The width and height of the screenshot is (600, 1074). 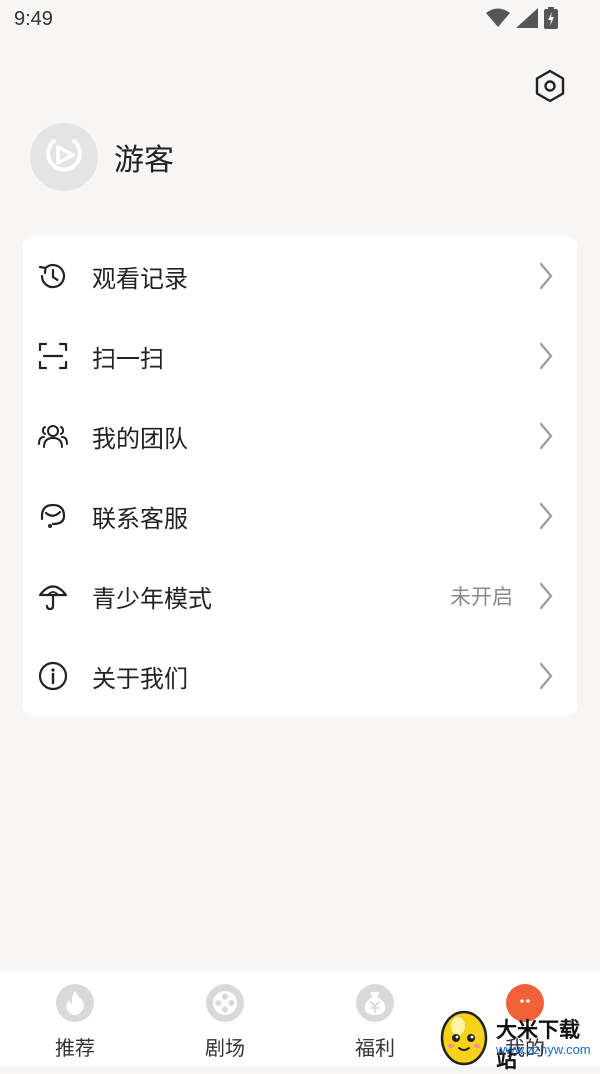 I want to click on status-bar: 9:49, so click(x=300, y=20).